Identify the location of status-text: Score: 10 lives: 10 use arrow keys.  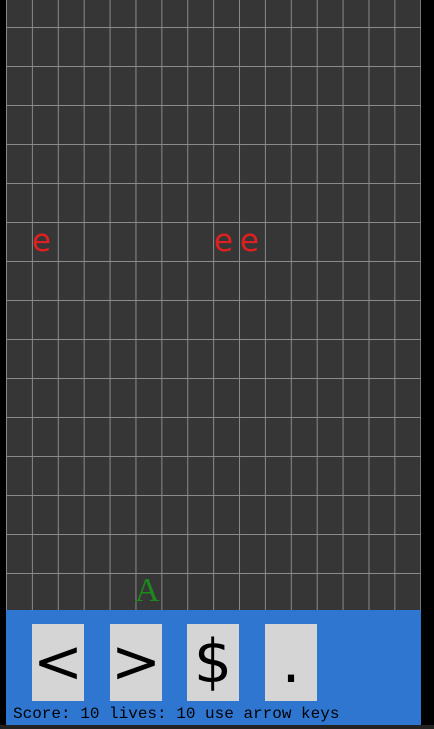
(176, 714).